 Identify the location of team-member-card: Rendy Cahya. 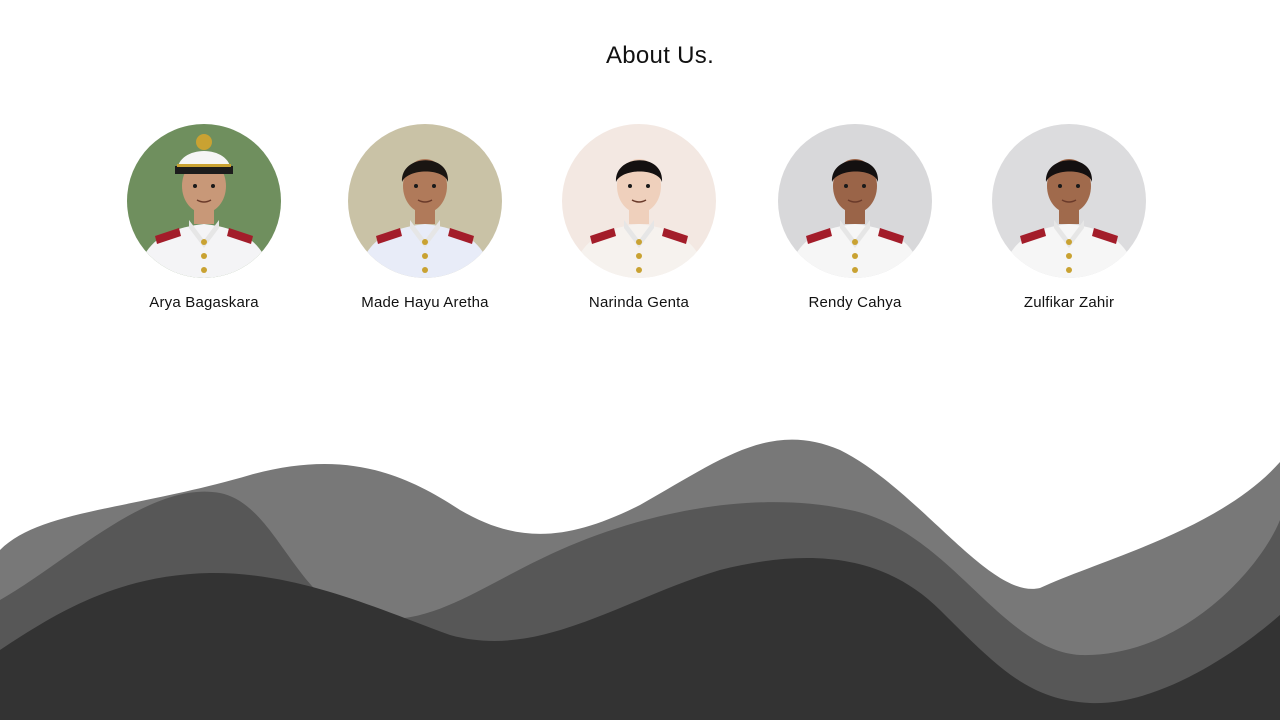
(855, 217).